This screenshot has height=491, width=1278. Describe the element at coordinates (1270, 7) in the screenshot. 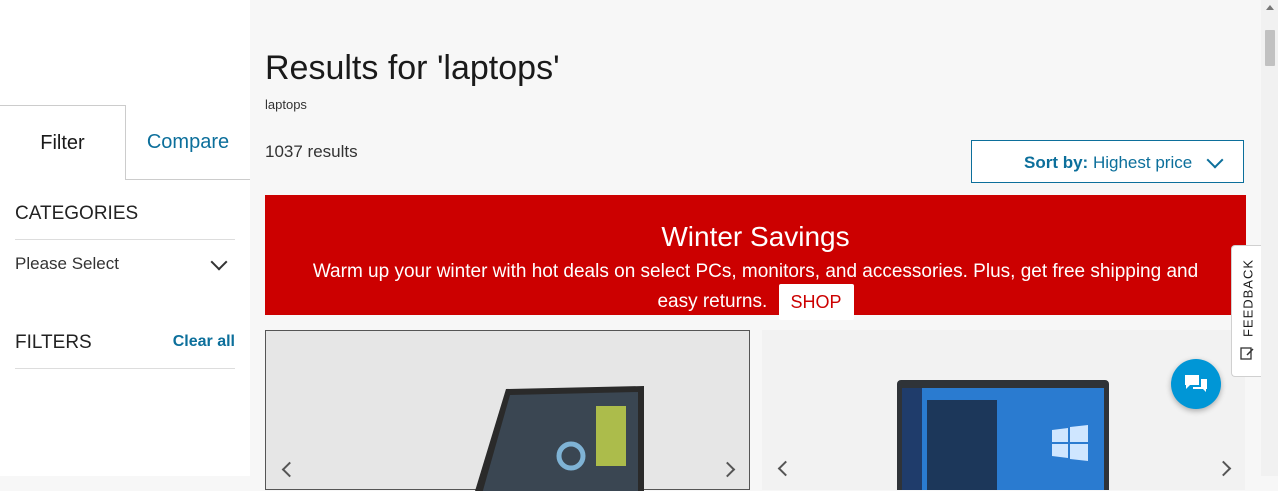

I see `scroll-up-arrow-icon` at that location.